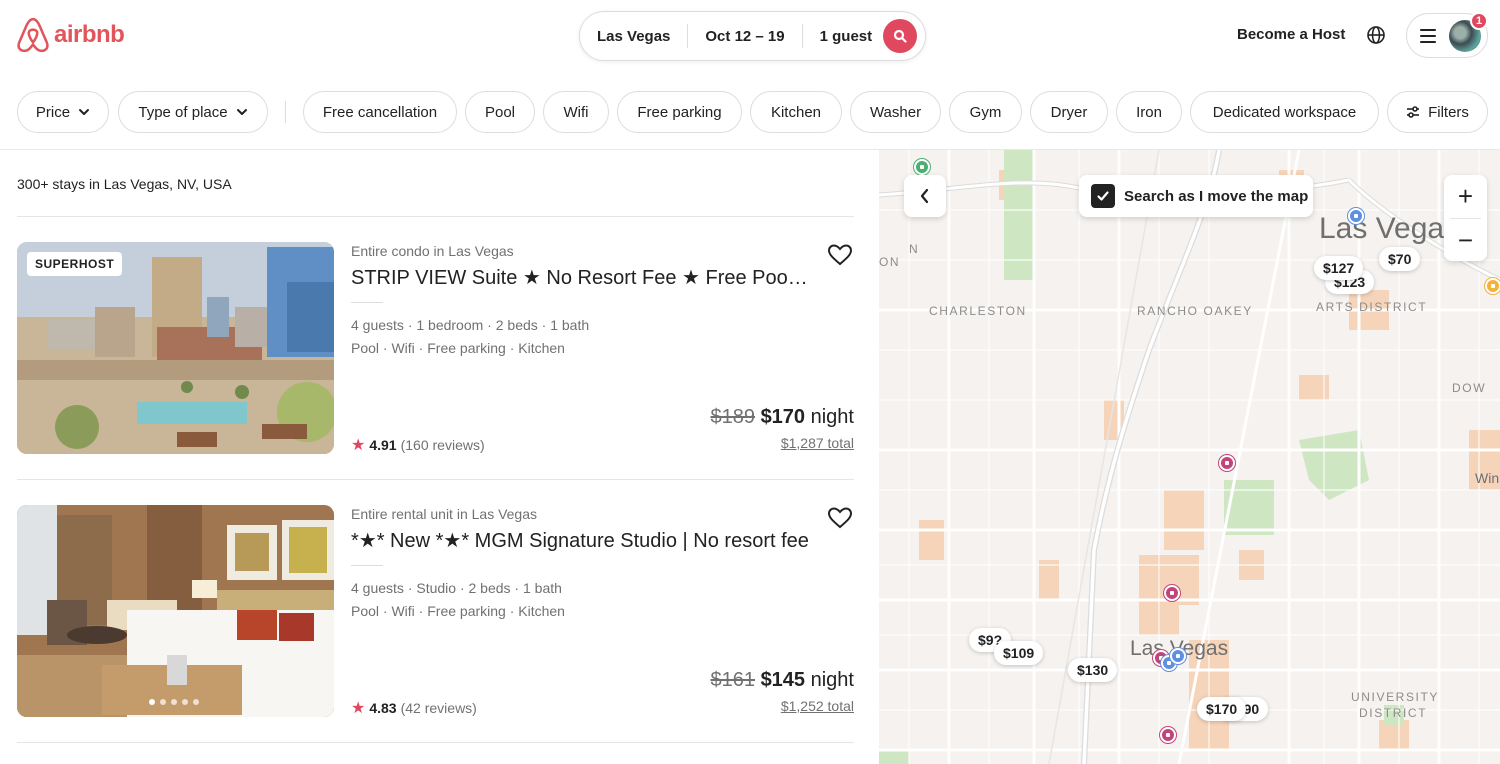 The height and width of the screenshot is (764, 1500). What do you see at coordinates (1487, 478) in the screenshot?
I see `map-label-win: Win` at bounding box center [1487, 478].